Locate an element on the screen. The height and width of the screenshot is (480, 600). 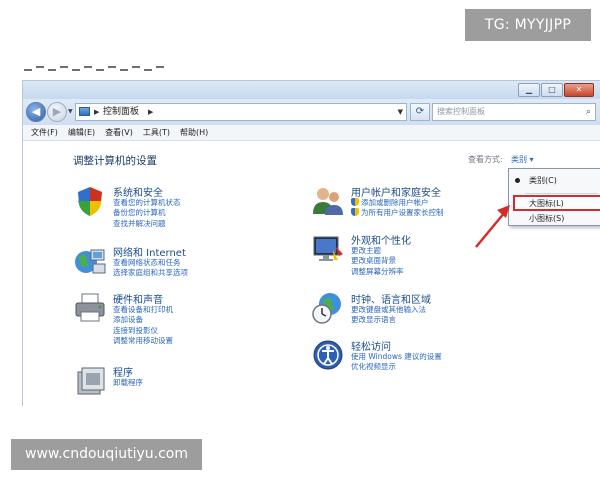
category-title: 网络和 Internet is located at coordinates (149, 251).